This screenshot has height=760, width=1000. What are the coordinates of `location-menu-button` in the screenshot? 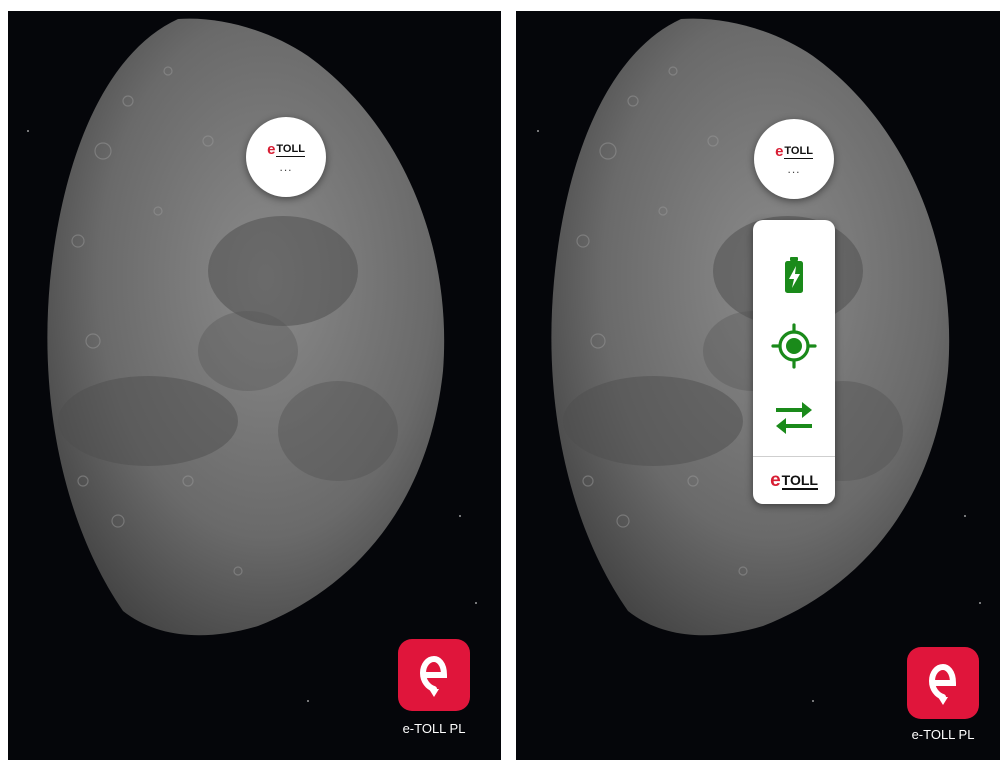 It's located at (794, 346).